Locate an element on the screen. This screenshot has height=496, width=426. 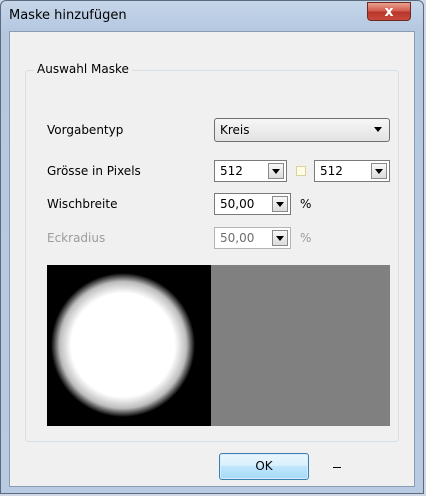
groesse-label: Grösse in Pixels is located at coordinates (94, 171).